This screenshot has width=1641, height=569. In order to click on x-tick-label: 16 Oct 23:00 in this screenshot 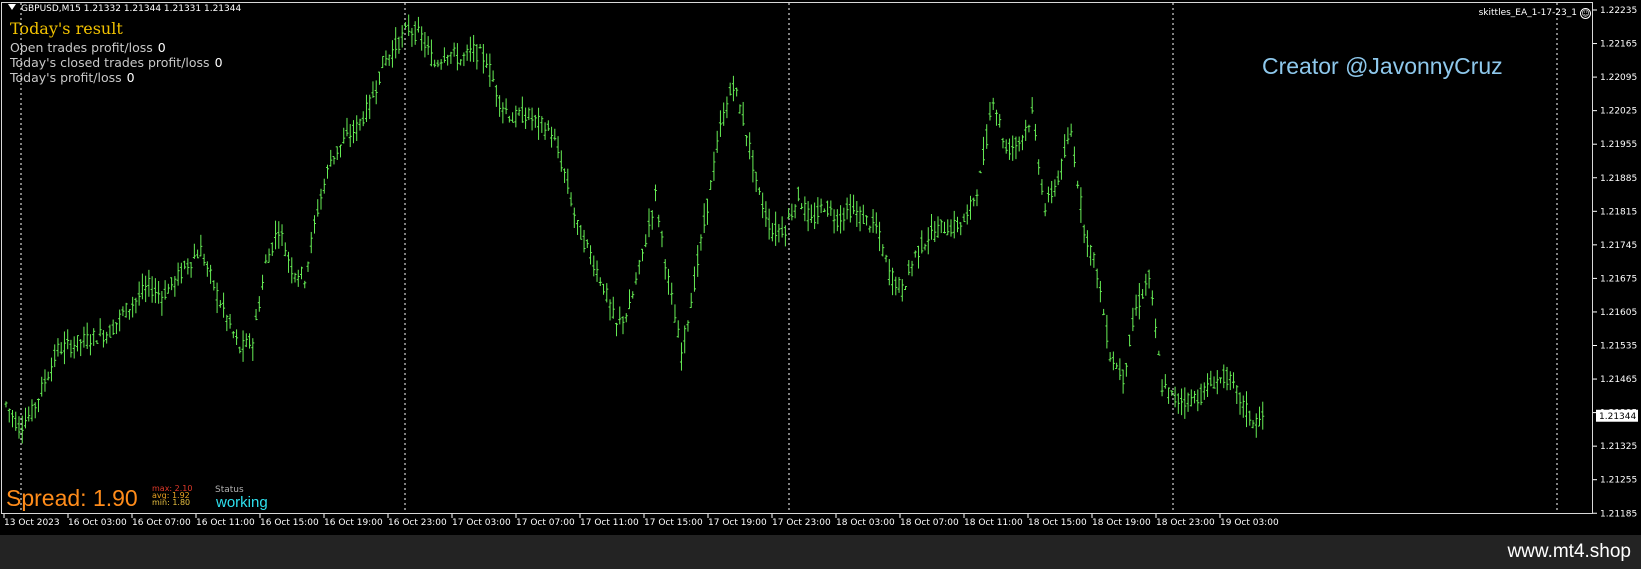, I will do `click(417, 523)`.